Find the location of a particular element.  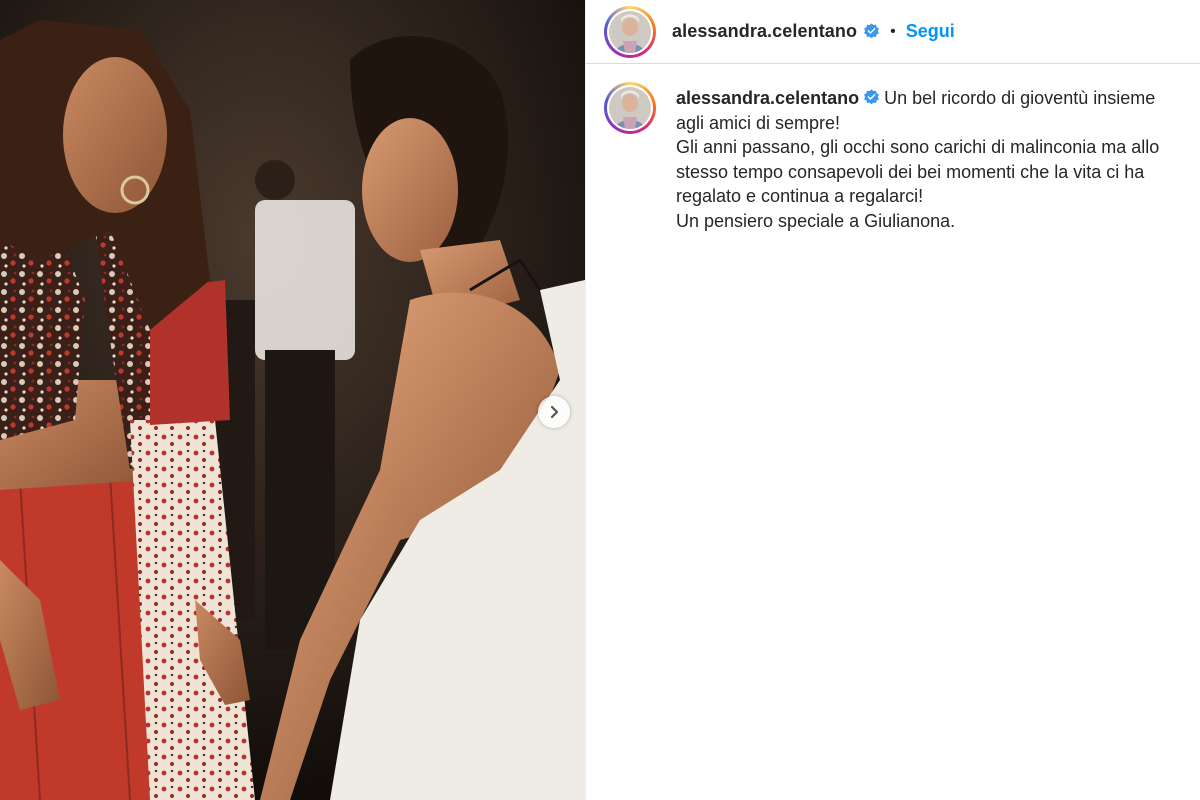

caption-line-3: Un pensiero speciale a Giulianona. is located at coordinates (816, 220).